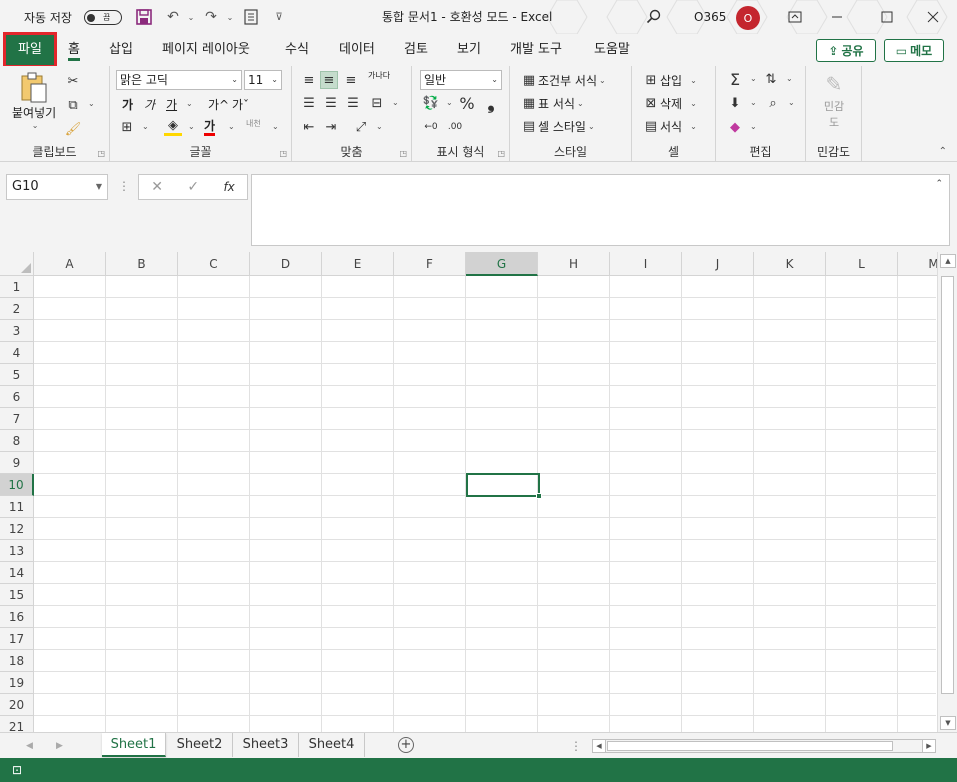 The height and width of the screenshot is (782, 957). Describe the element at coordinates (17, 353) in the screenshot. I see `row-header-4: 4` at that location.